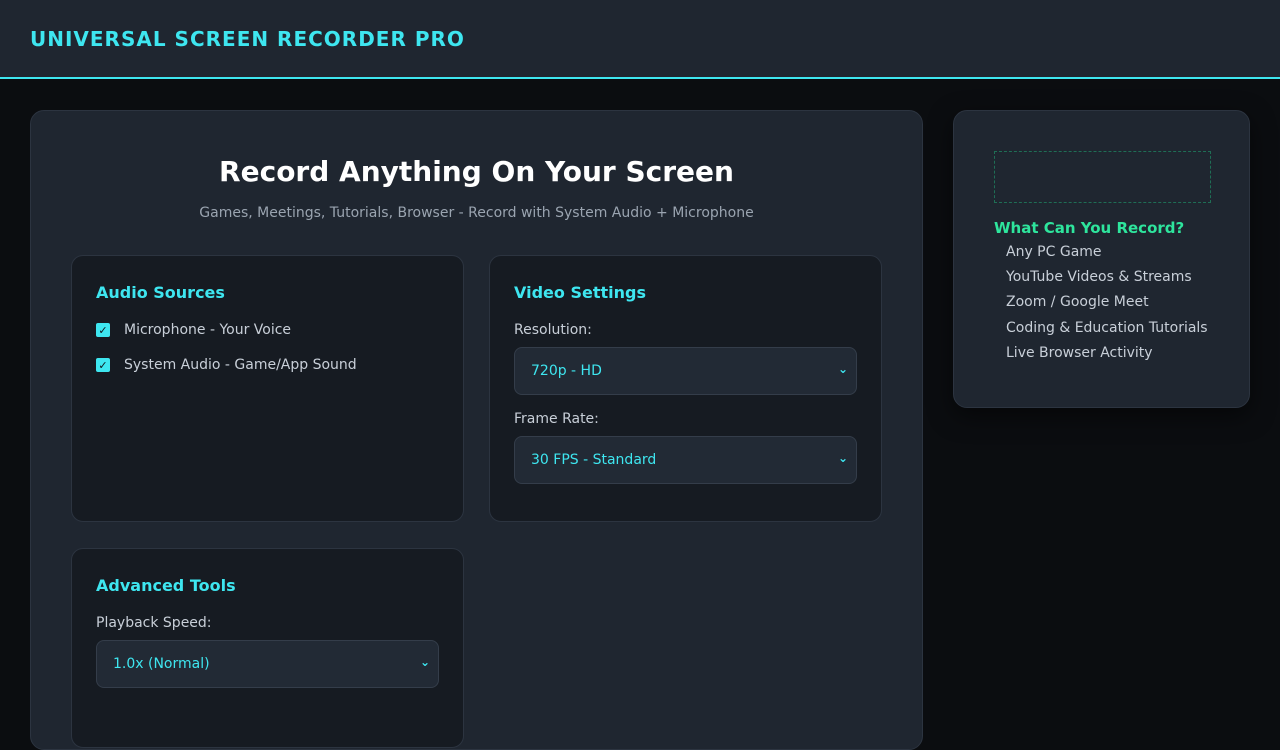 The height and width of the screenshot is (750, 1280). What do you see at coordinates (154, 623) in the screenshot?
I see `playback-speed-label: Playback Speed:` at bounding box center [154, 623].